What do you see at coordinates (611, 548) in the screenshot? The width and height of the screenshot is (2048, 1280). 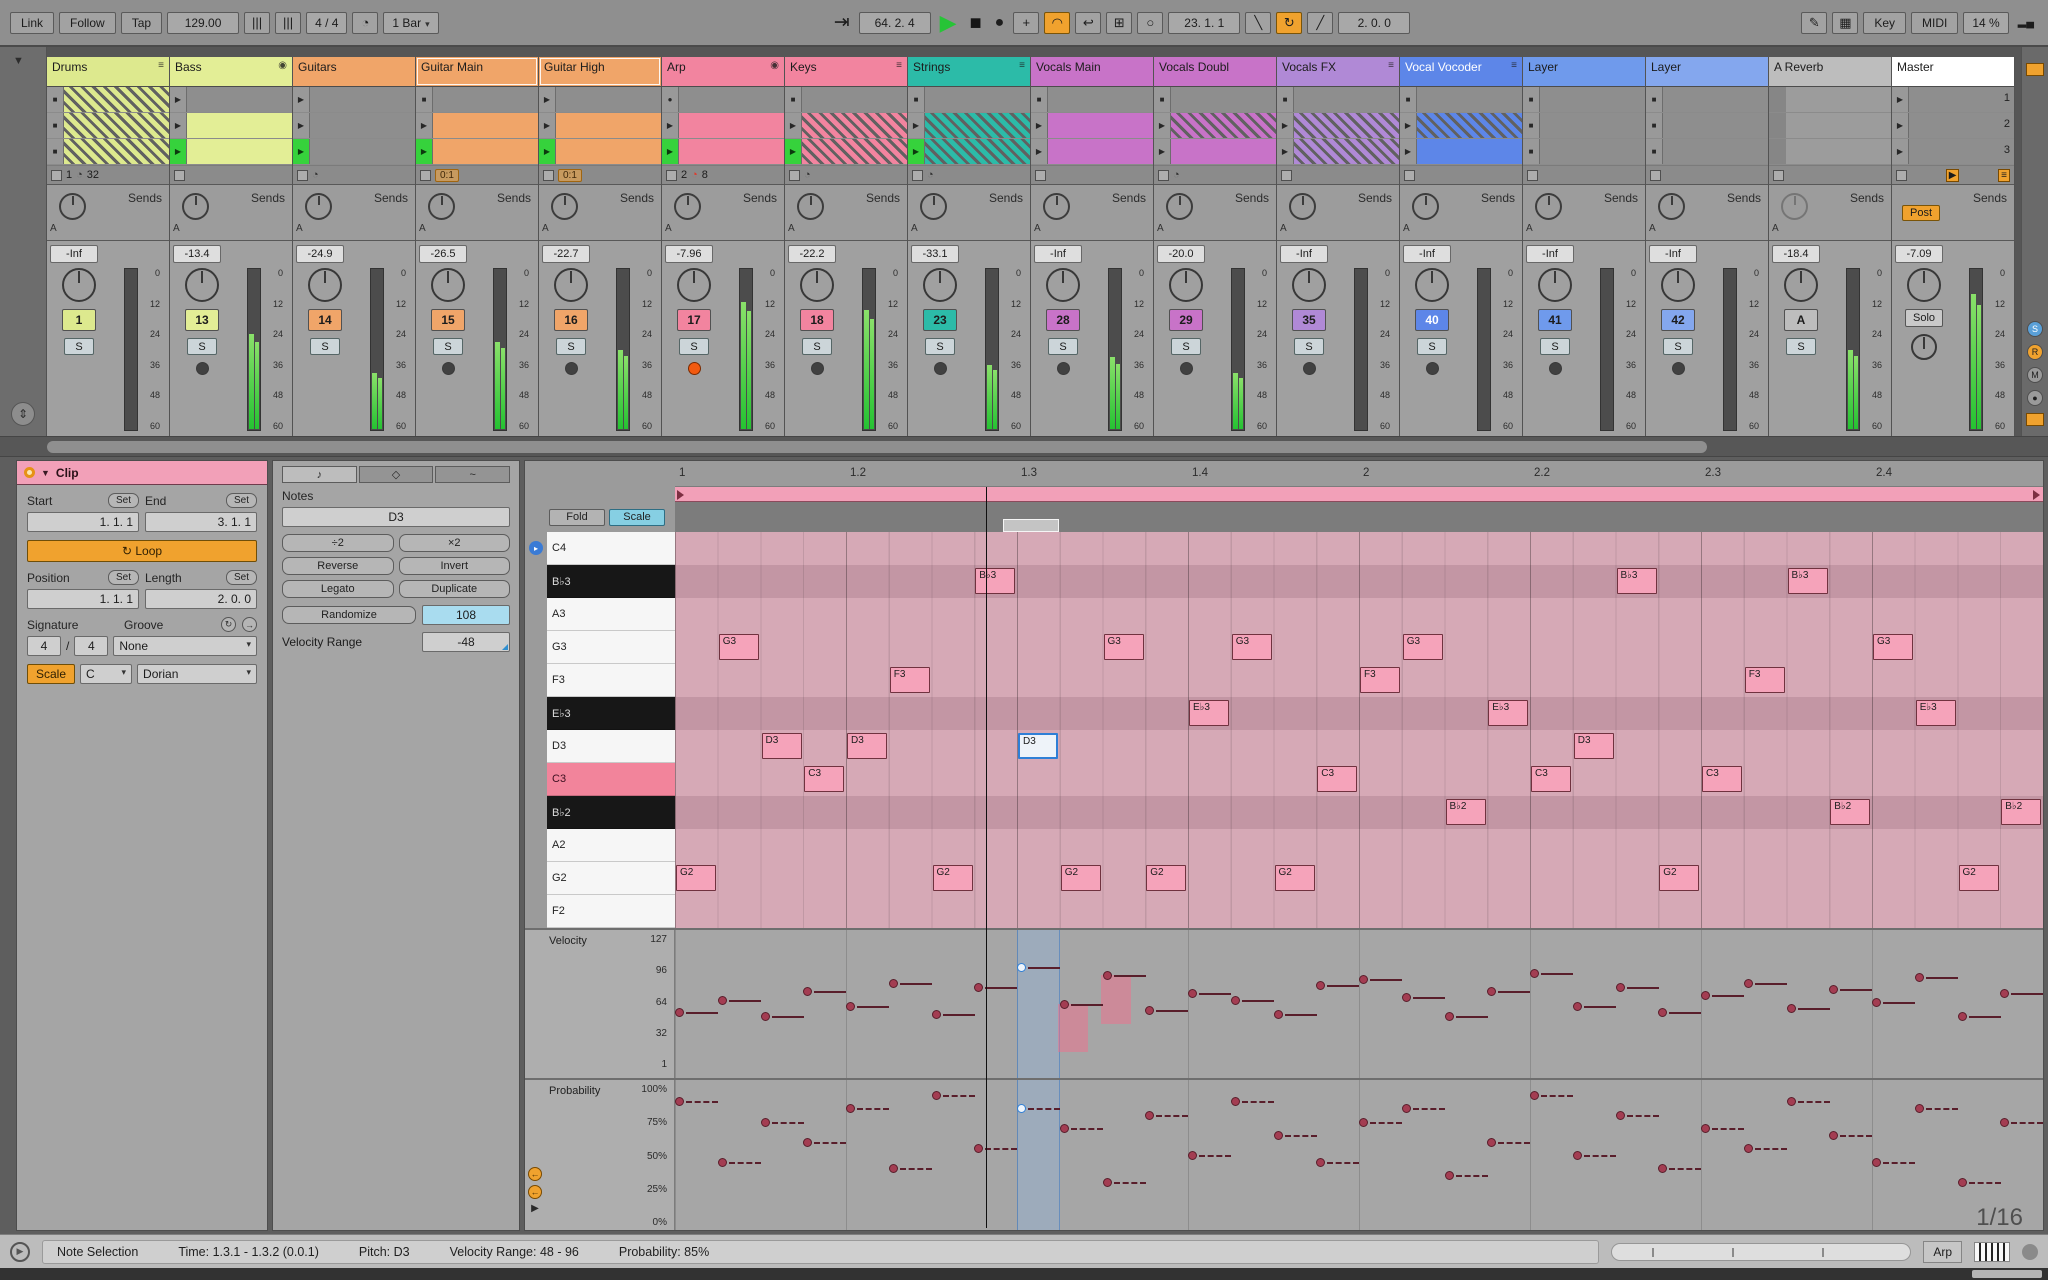 I see `piano-key-c4: C4` at bounding box center [611, 548].